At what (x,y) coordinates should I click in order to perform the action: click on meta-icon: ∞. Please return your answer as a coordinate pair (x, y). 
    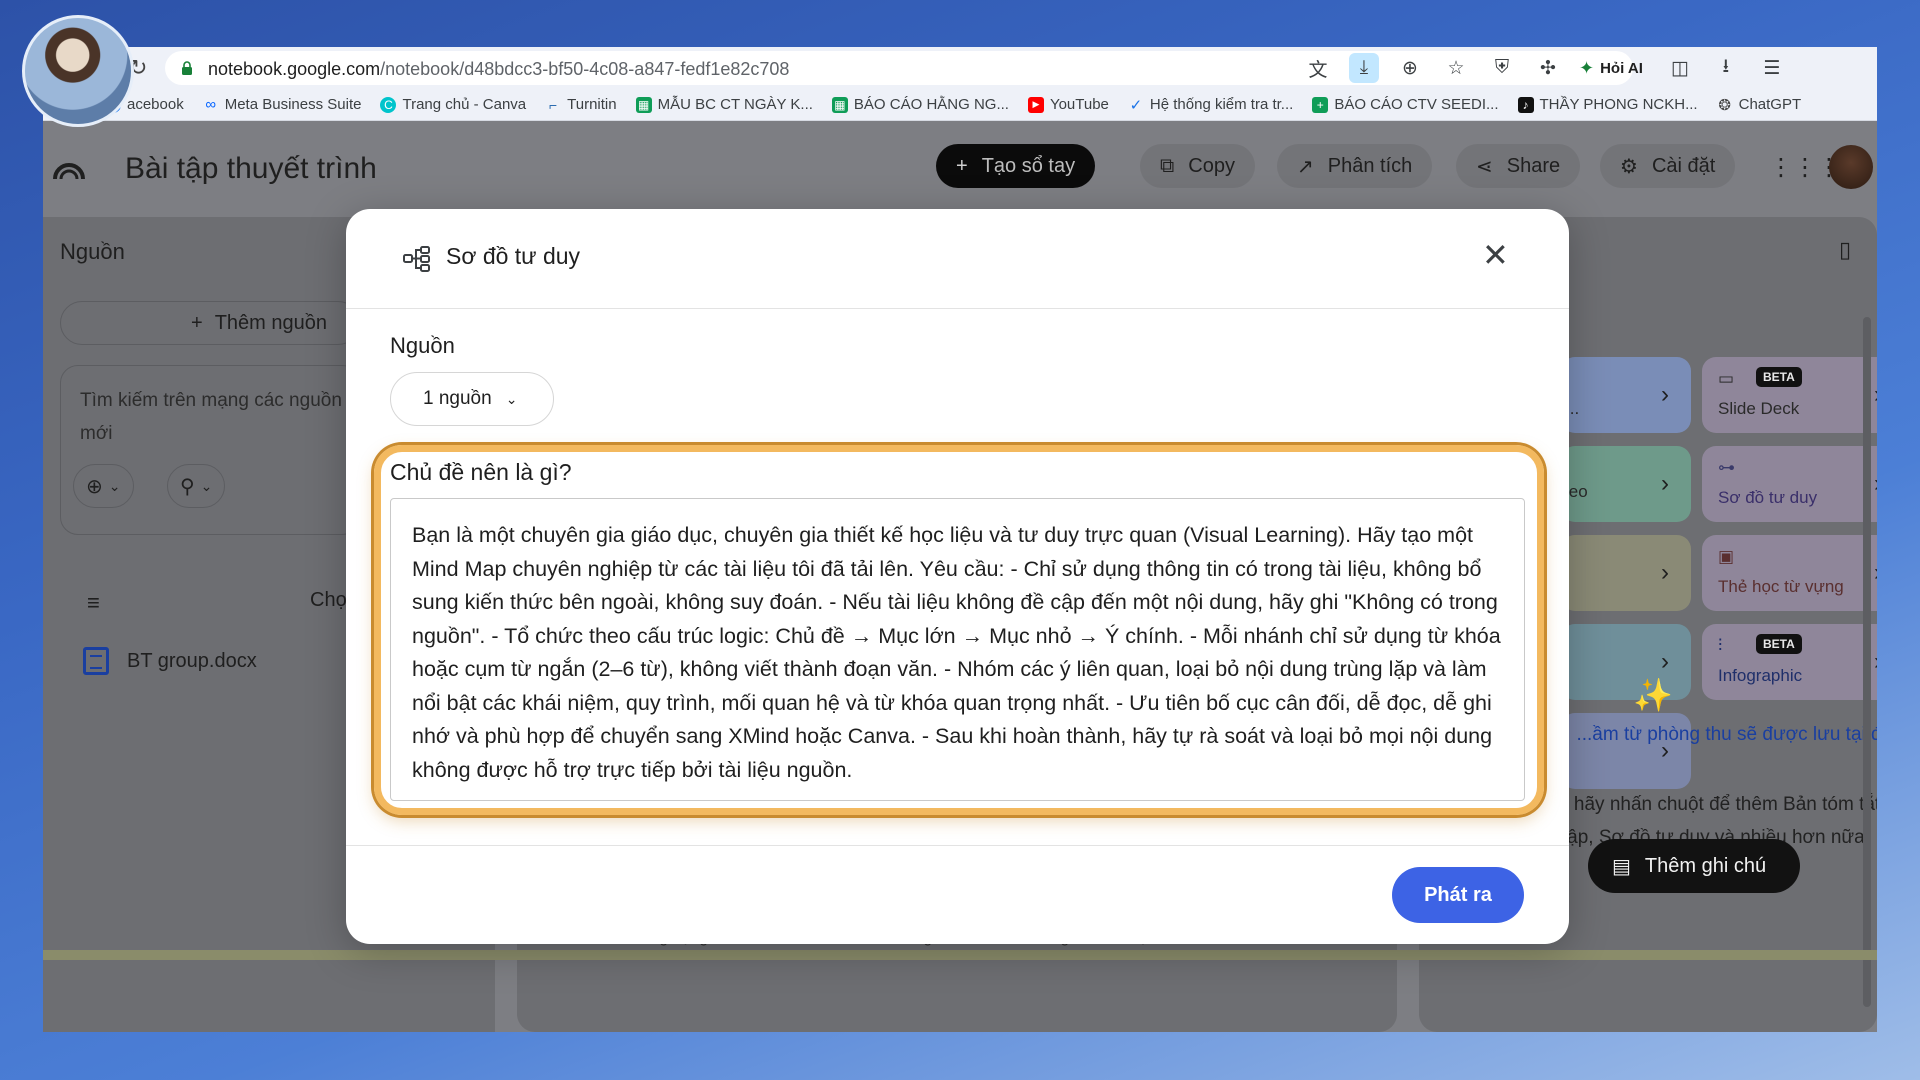
    Looking at the image, I should click on (211, 104).